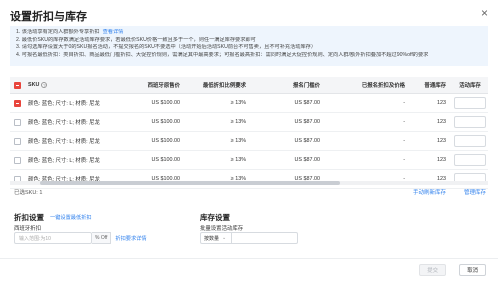 The width and height of the screenshot is (498, 289). I want to click on view-details-link: 查看详情, so click(113, 32).